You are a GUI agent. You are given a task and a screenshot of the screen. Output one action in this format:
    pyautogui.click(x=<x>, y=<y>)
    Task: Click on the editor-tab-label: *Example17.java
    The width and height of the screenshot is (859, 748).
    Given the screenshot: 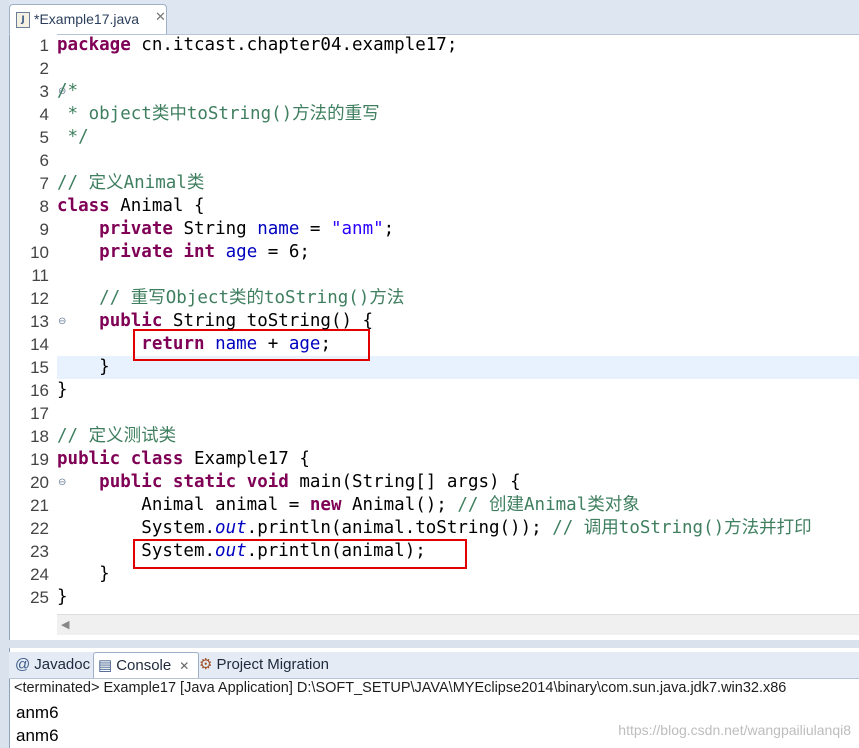 What is the action you would take?
    pyautogui.click(x=87, y=19)
    